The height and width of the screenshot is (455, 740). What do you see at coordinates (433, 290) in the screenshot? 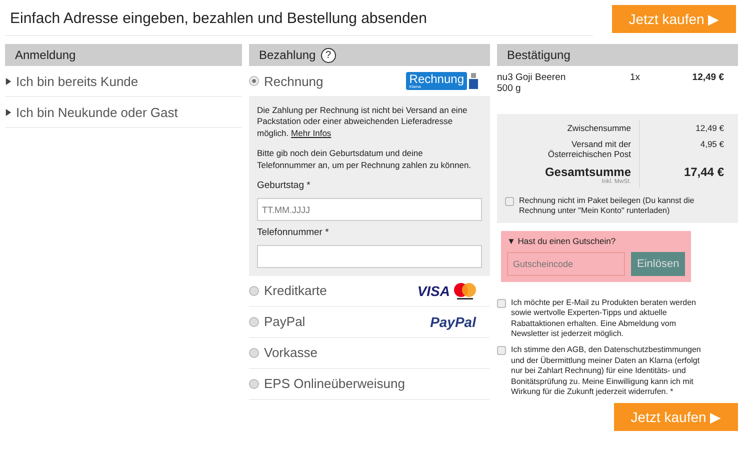
I see `visa-logo: VISA` at bounding box center [433, 290].